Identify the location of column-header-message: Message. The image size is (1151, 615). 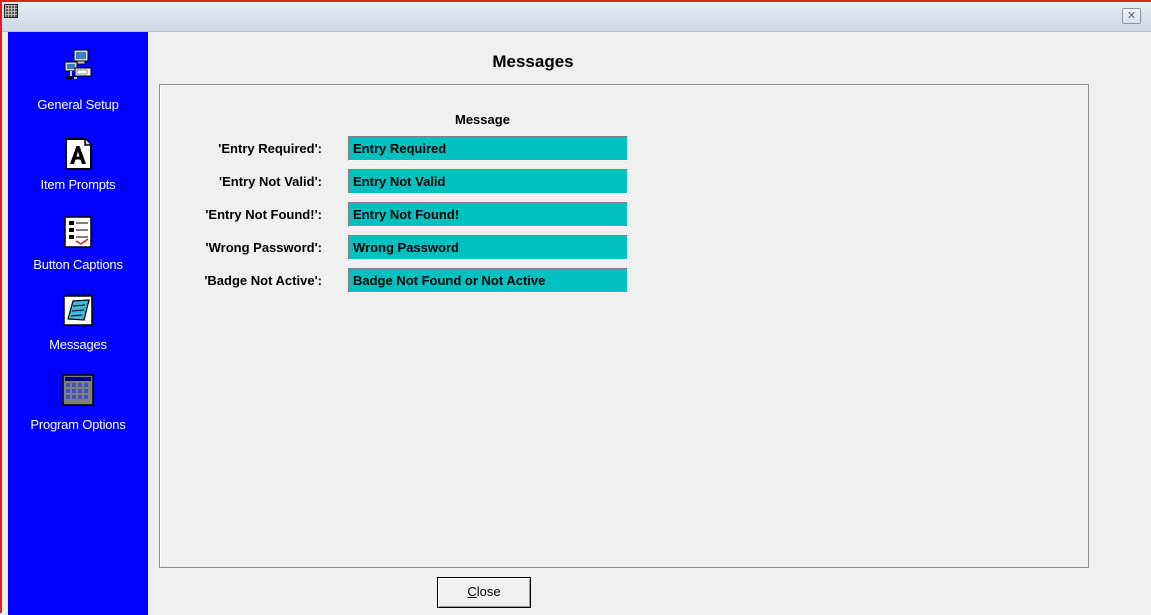
(482, 119).